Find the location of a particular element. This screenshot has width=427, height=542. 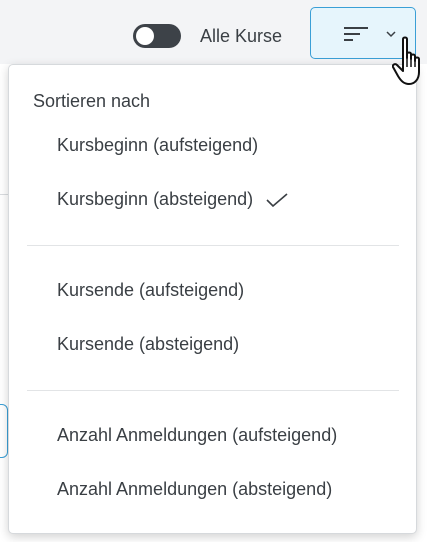

sort-option-label: Anzahl Anmeldungen (aufsteigend) is located at coordinates (197, 435).